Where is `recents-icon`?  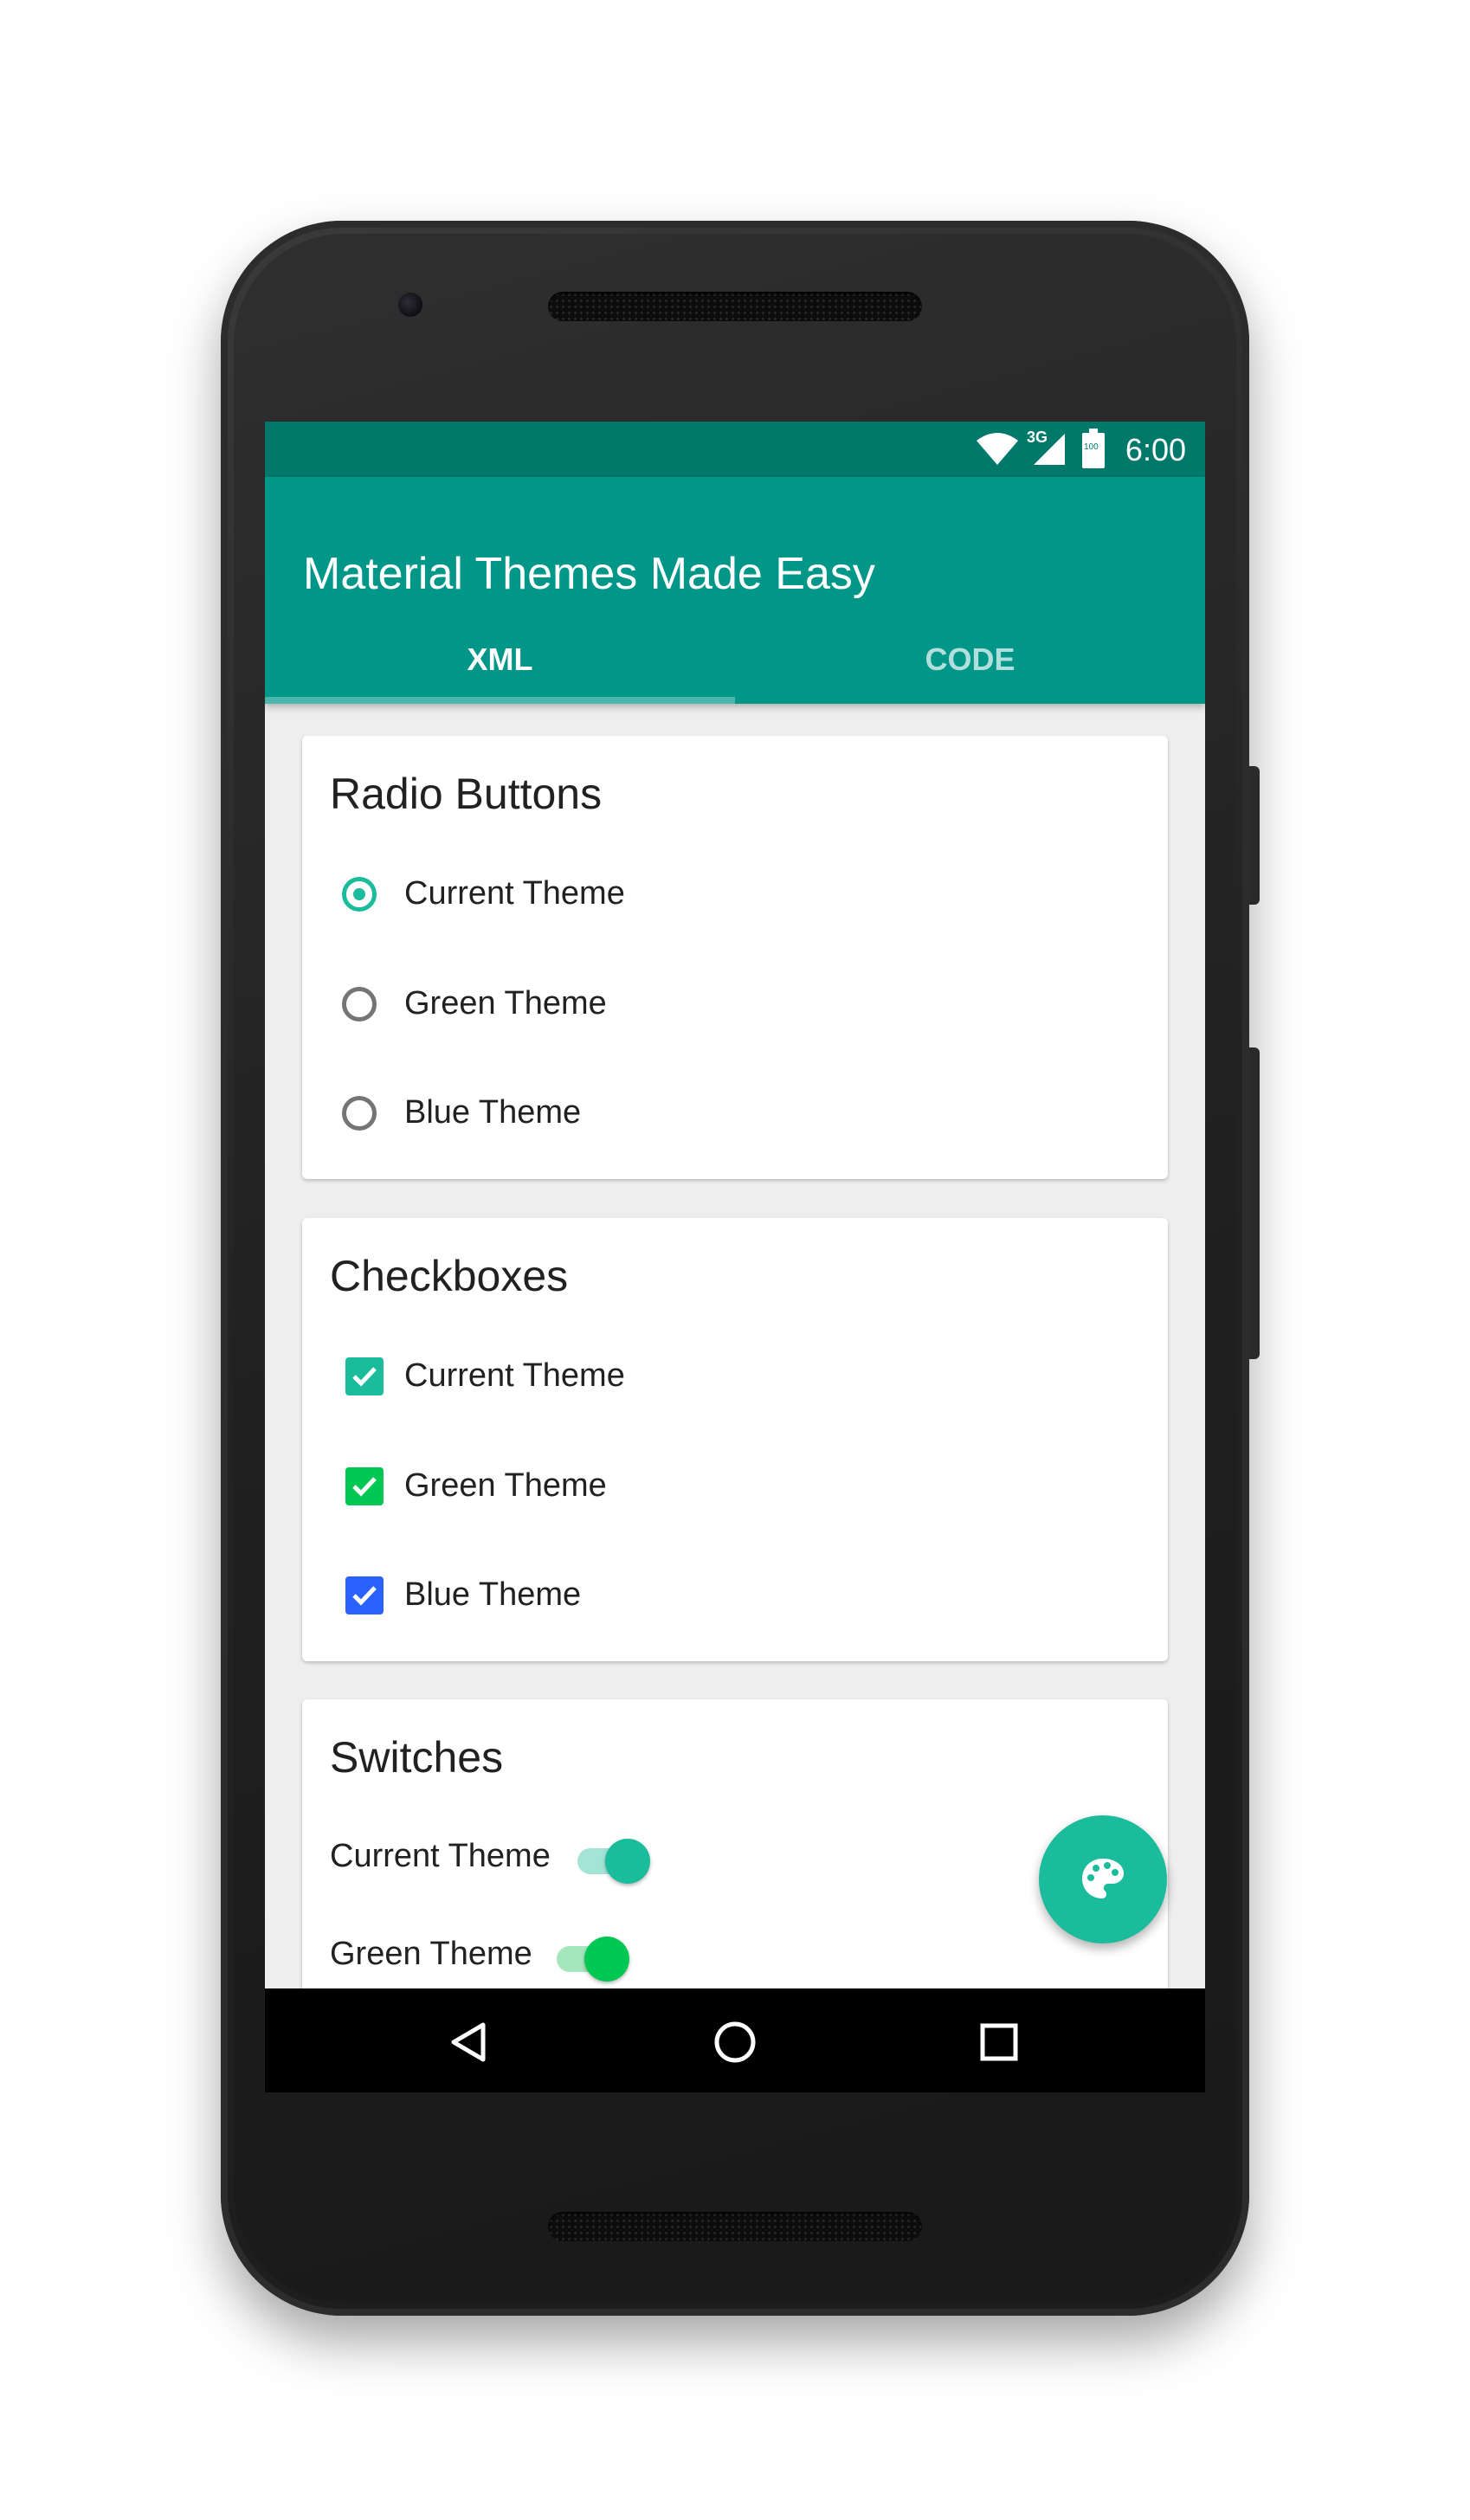 recents-icon is located at coordinates (999, 2042).